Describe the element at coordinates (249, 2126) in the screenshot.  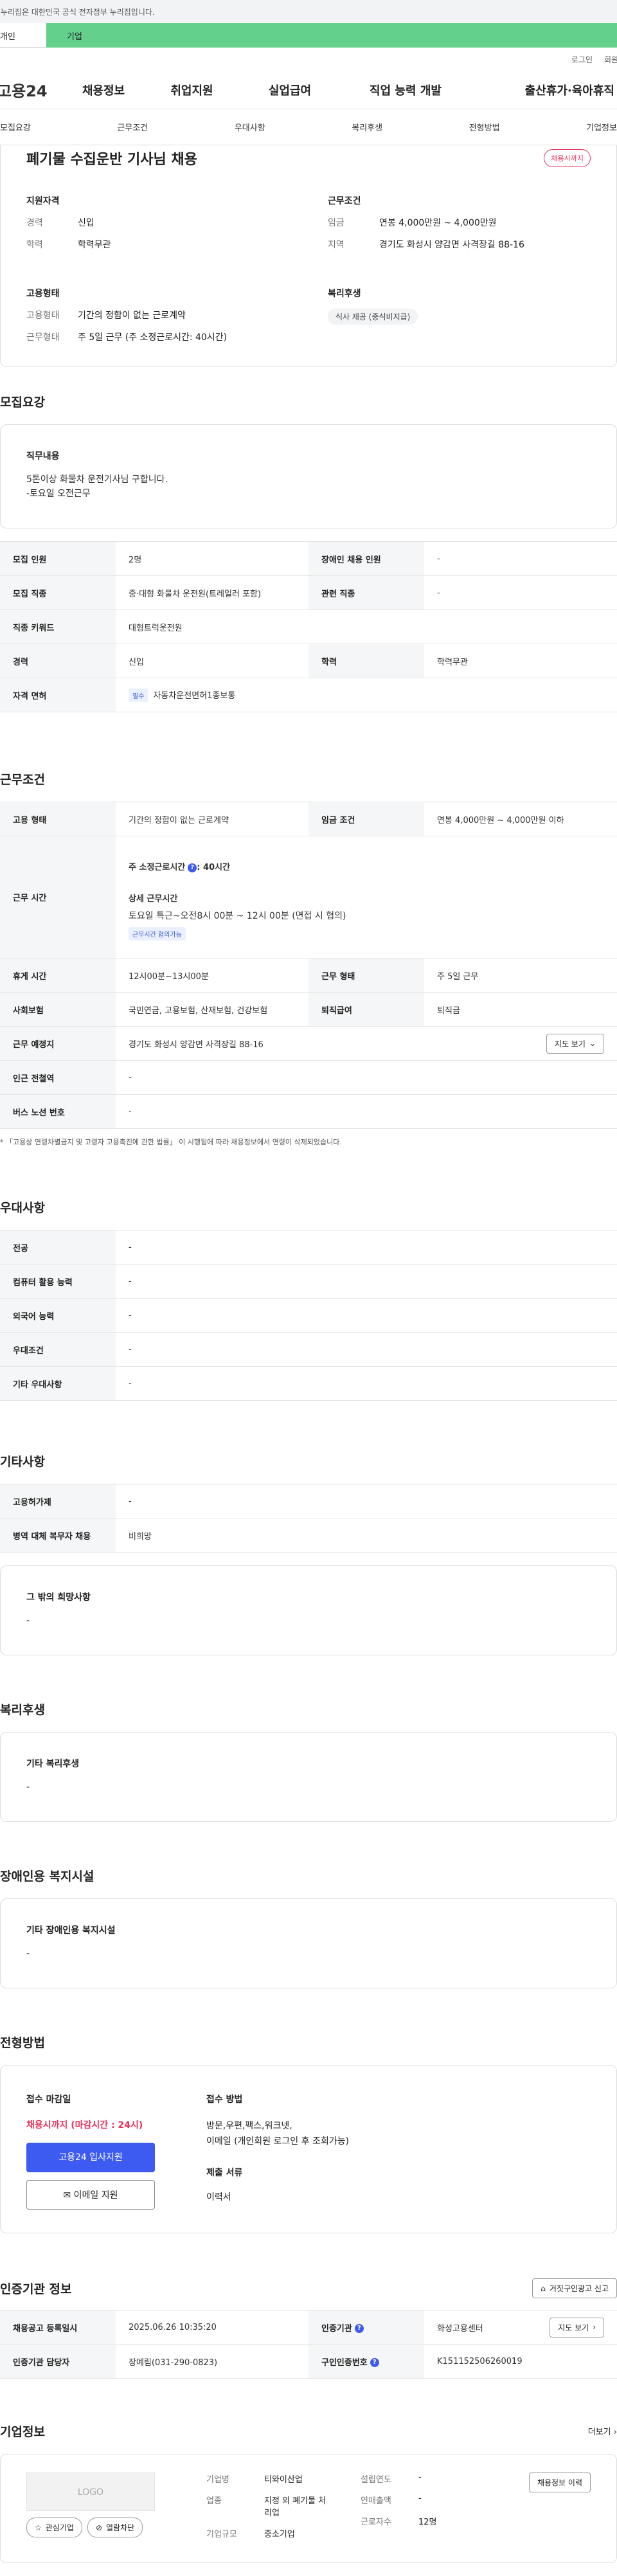
I see `method-line: 방문,우편,팩스,워크넷,` at that location.